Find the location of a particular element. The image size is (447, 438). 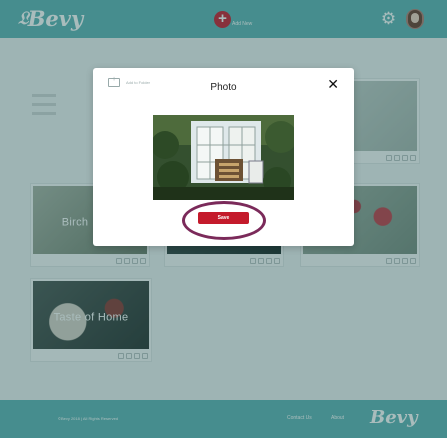

photo-preview is located at coordinates (223, 157).